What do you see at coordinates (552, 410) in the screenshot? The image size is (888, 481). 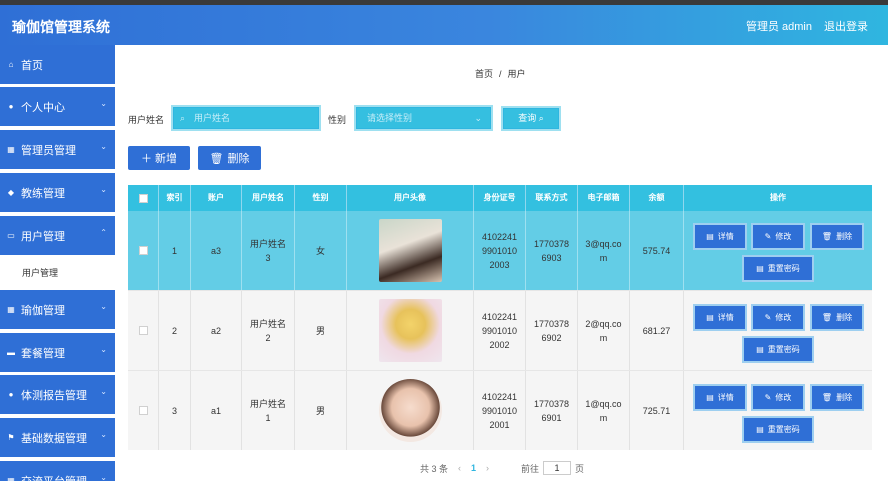 I see `phone-cell: 1770378 6901` at bounding box center [552, 410].